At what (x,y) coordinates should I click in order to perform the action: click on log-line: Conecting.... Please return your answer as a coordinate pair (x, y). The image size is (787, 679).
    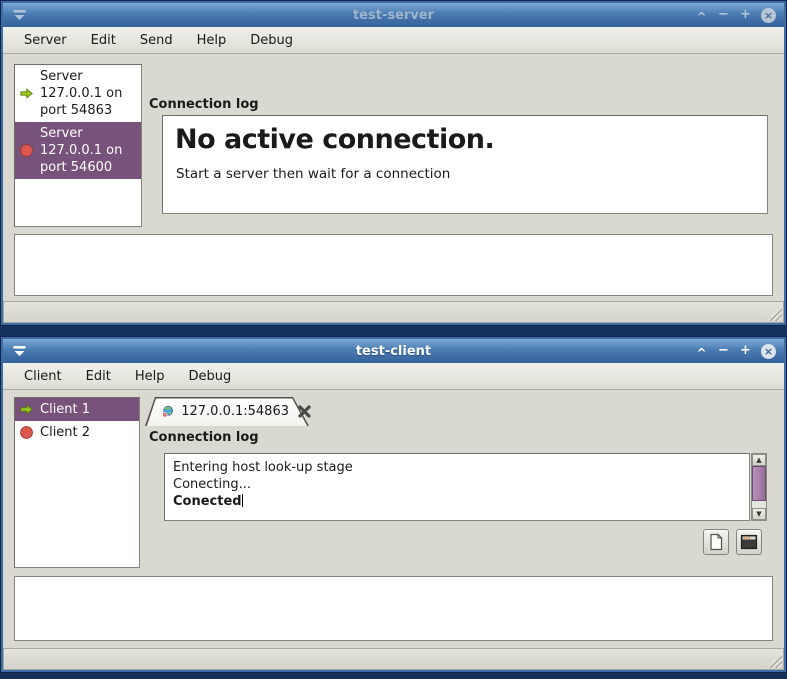
    Looking at the image, I should click on (212, 484).